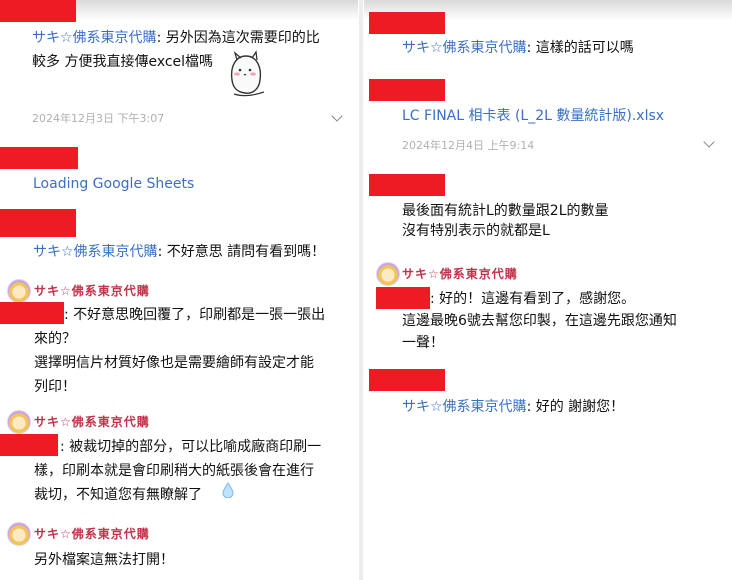 Image resolution: width=732 pixels, height=580 pixels. Describe the element at coordinates (191, 447) in the screenshot. I see `message-line: : 被裁切掉的部分，可以比喻成廠商印刷一` at that location.